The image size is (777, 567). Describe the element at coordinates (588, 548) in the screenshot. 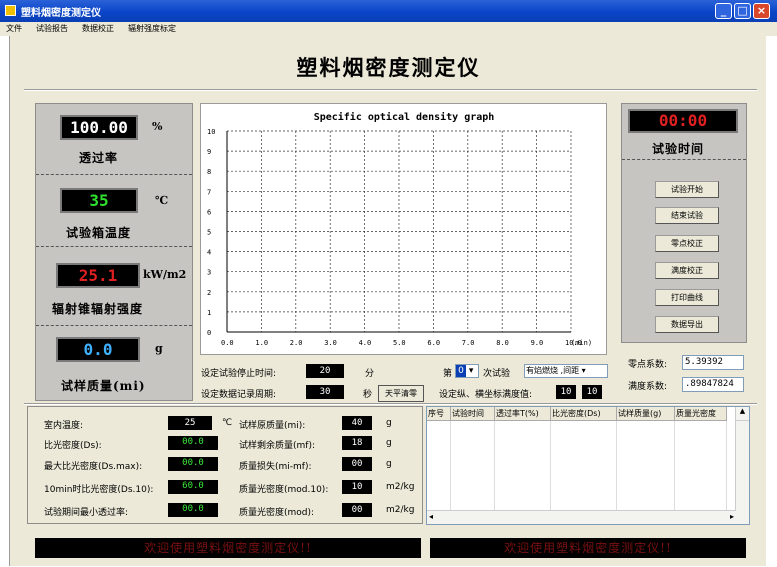

I see `status-bar-right: 欢迎使用塑料烟密度测定仪!!` at that location.